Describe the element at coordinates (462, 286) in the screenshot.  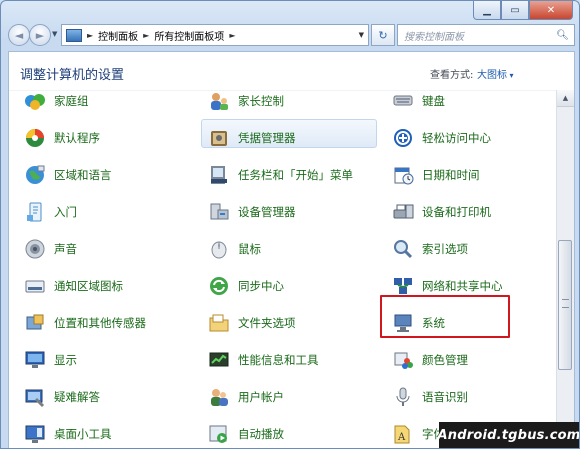
I see `item-label: 网络和共享中心` at that location.